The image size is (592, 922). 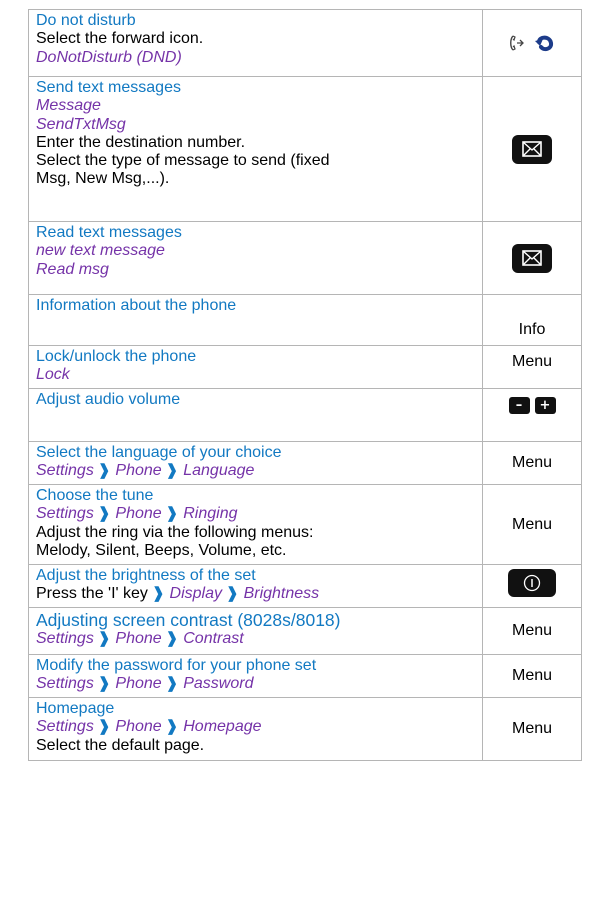 What do you see at coordinates (100, 251) in the screenshot?
I see `menu-item: new text message` at bounding box center [100, 251].